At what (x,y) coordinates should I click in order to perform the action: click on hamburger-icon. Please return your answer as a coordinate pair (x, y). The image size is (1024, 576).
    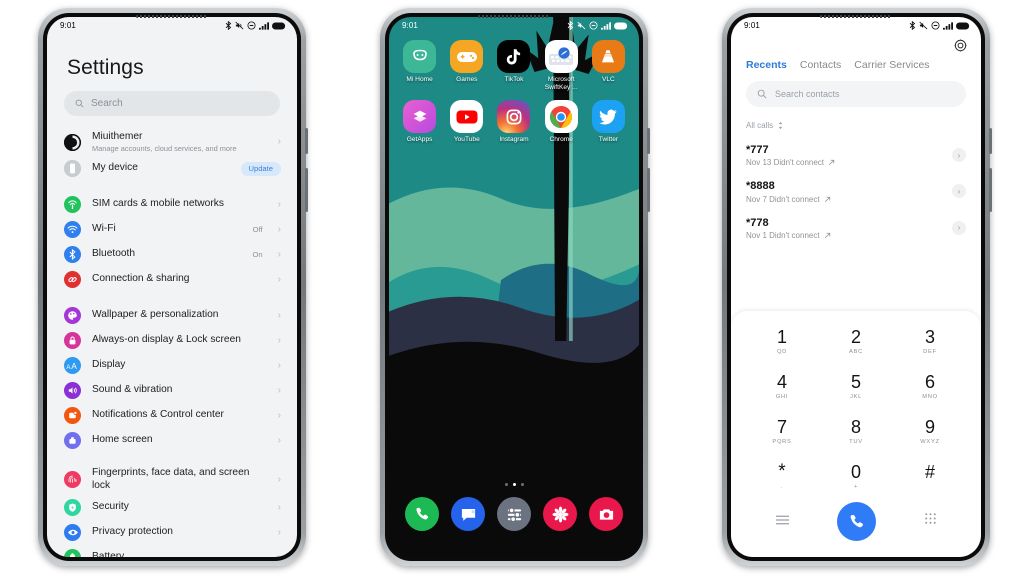
    Looking at the image, I should click on (782, 522).